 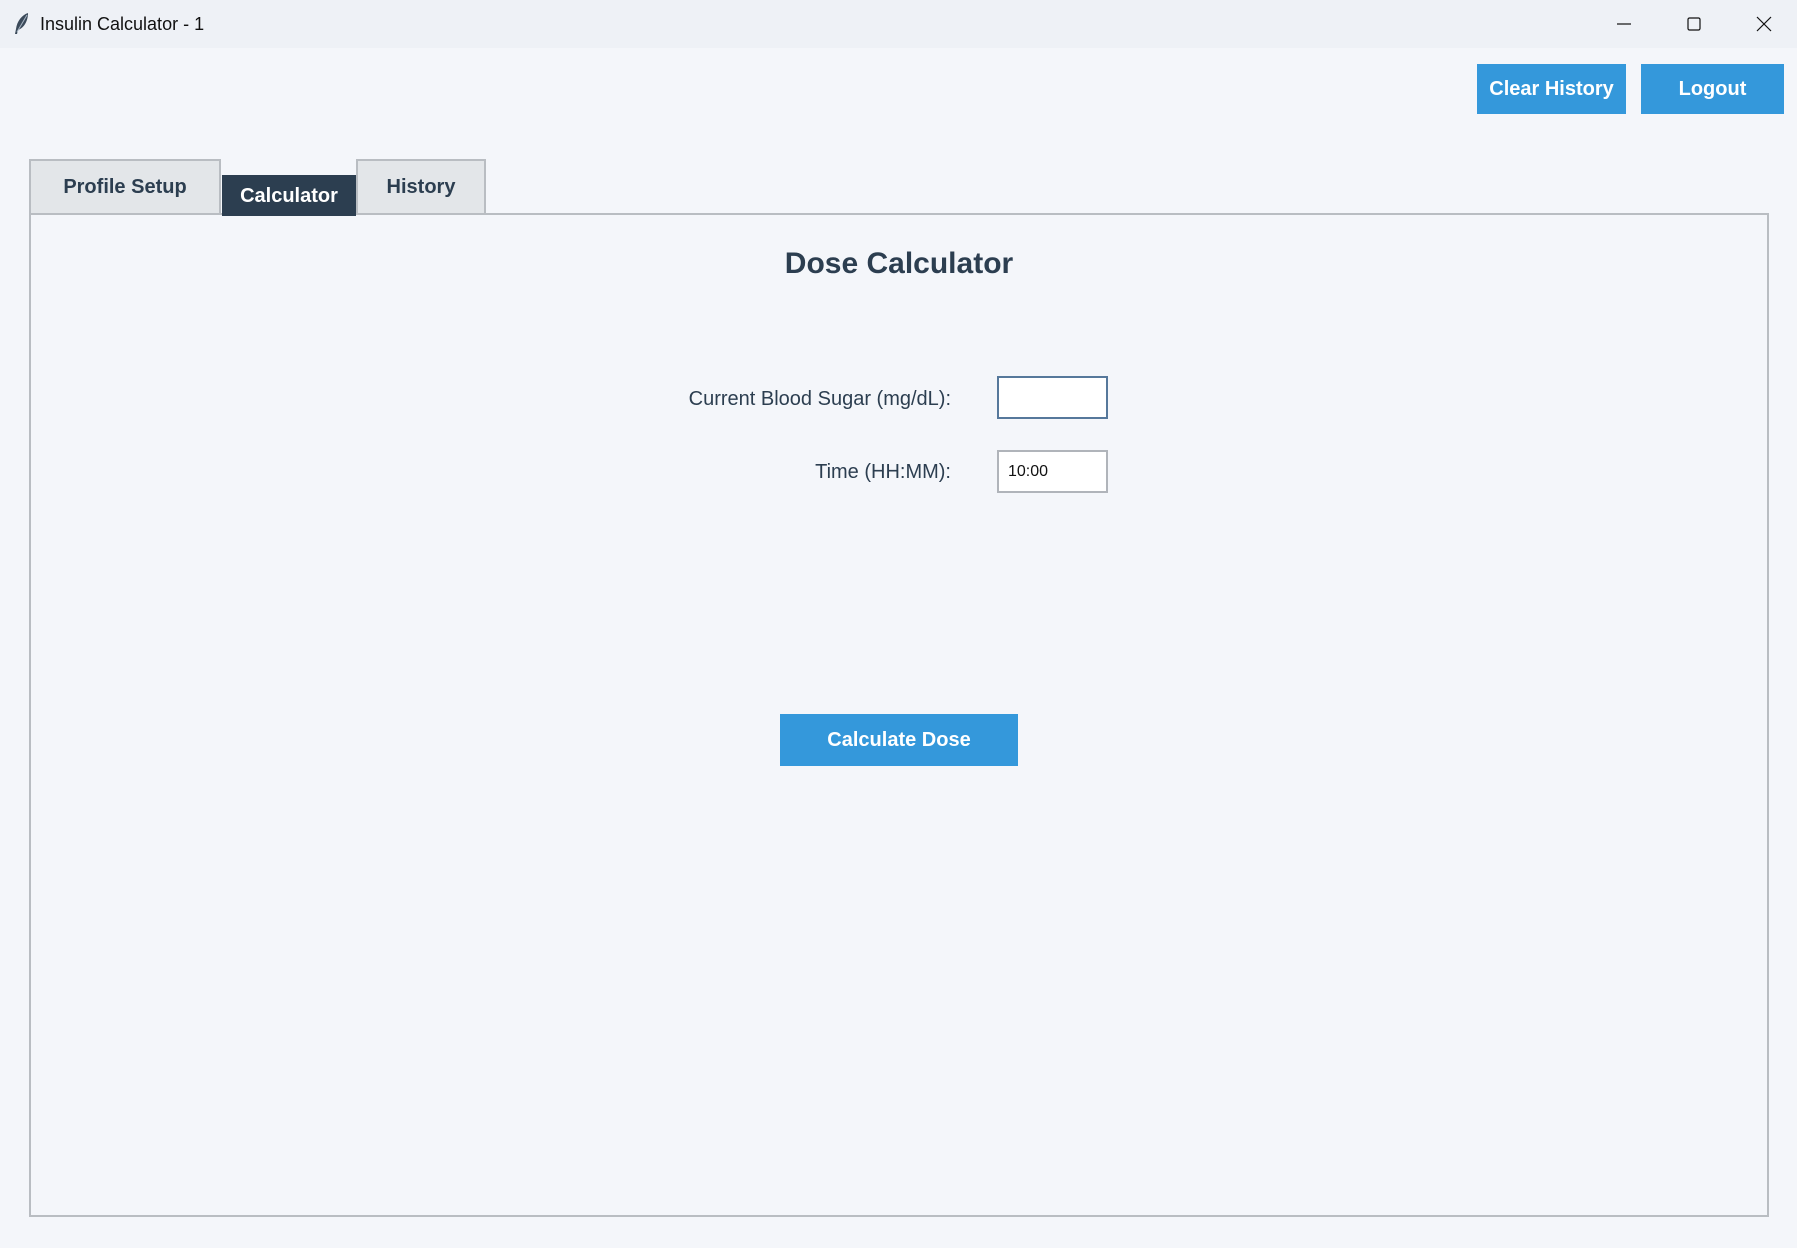 What do you see at coordinates (899, 263) in the screenshot?
I see `page-title: Dose Calculator` at bounding box center [899, 263].